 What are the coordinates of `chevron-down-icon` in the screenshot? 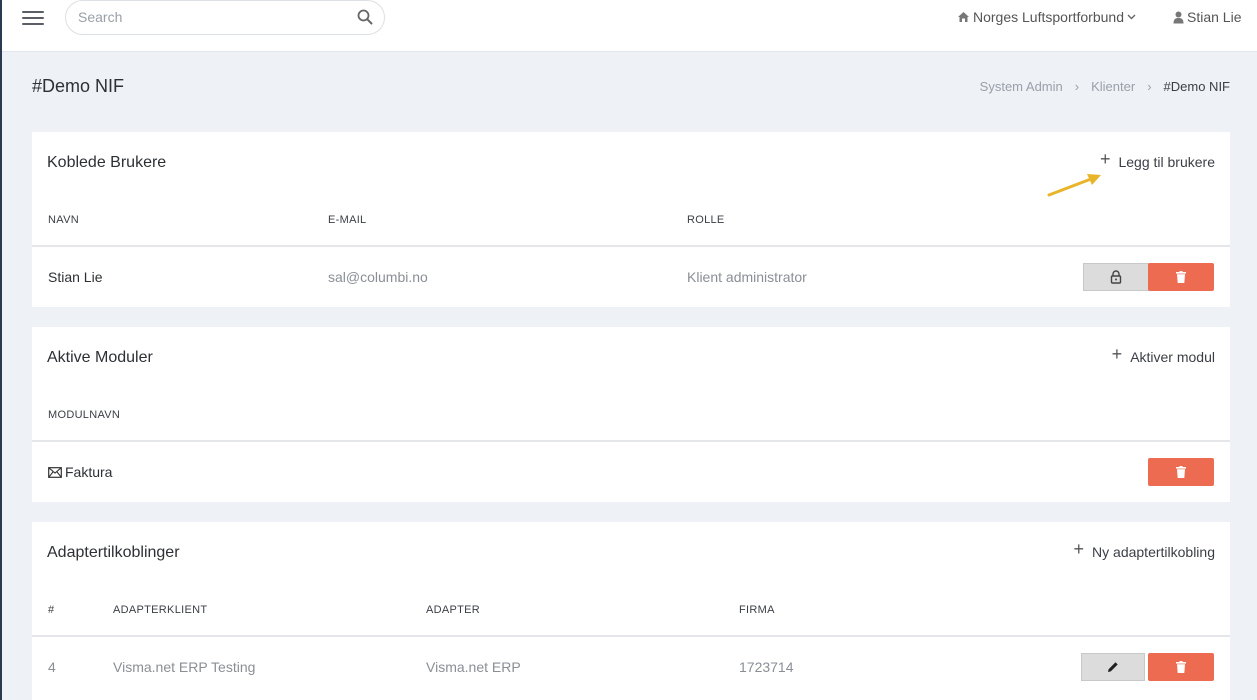 It's located at (1131, 17).